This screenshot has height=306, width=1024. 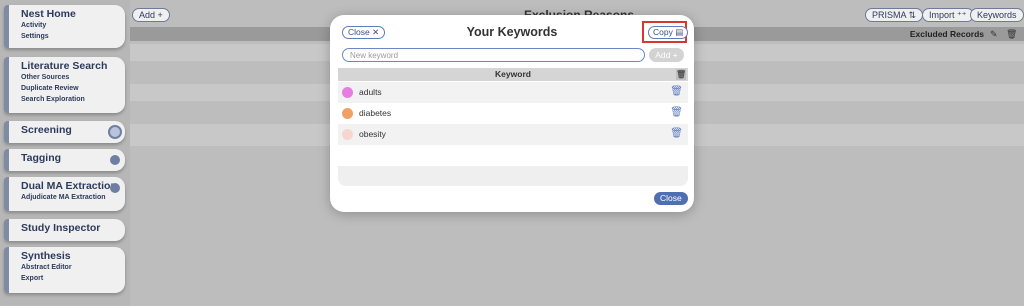 I want to click on keyword-column-label: Keyword, so click(x=513, y=74).